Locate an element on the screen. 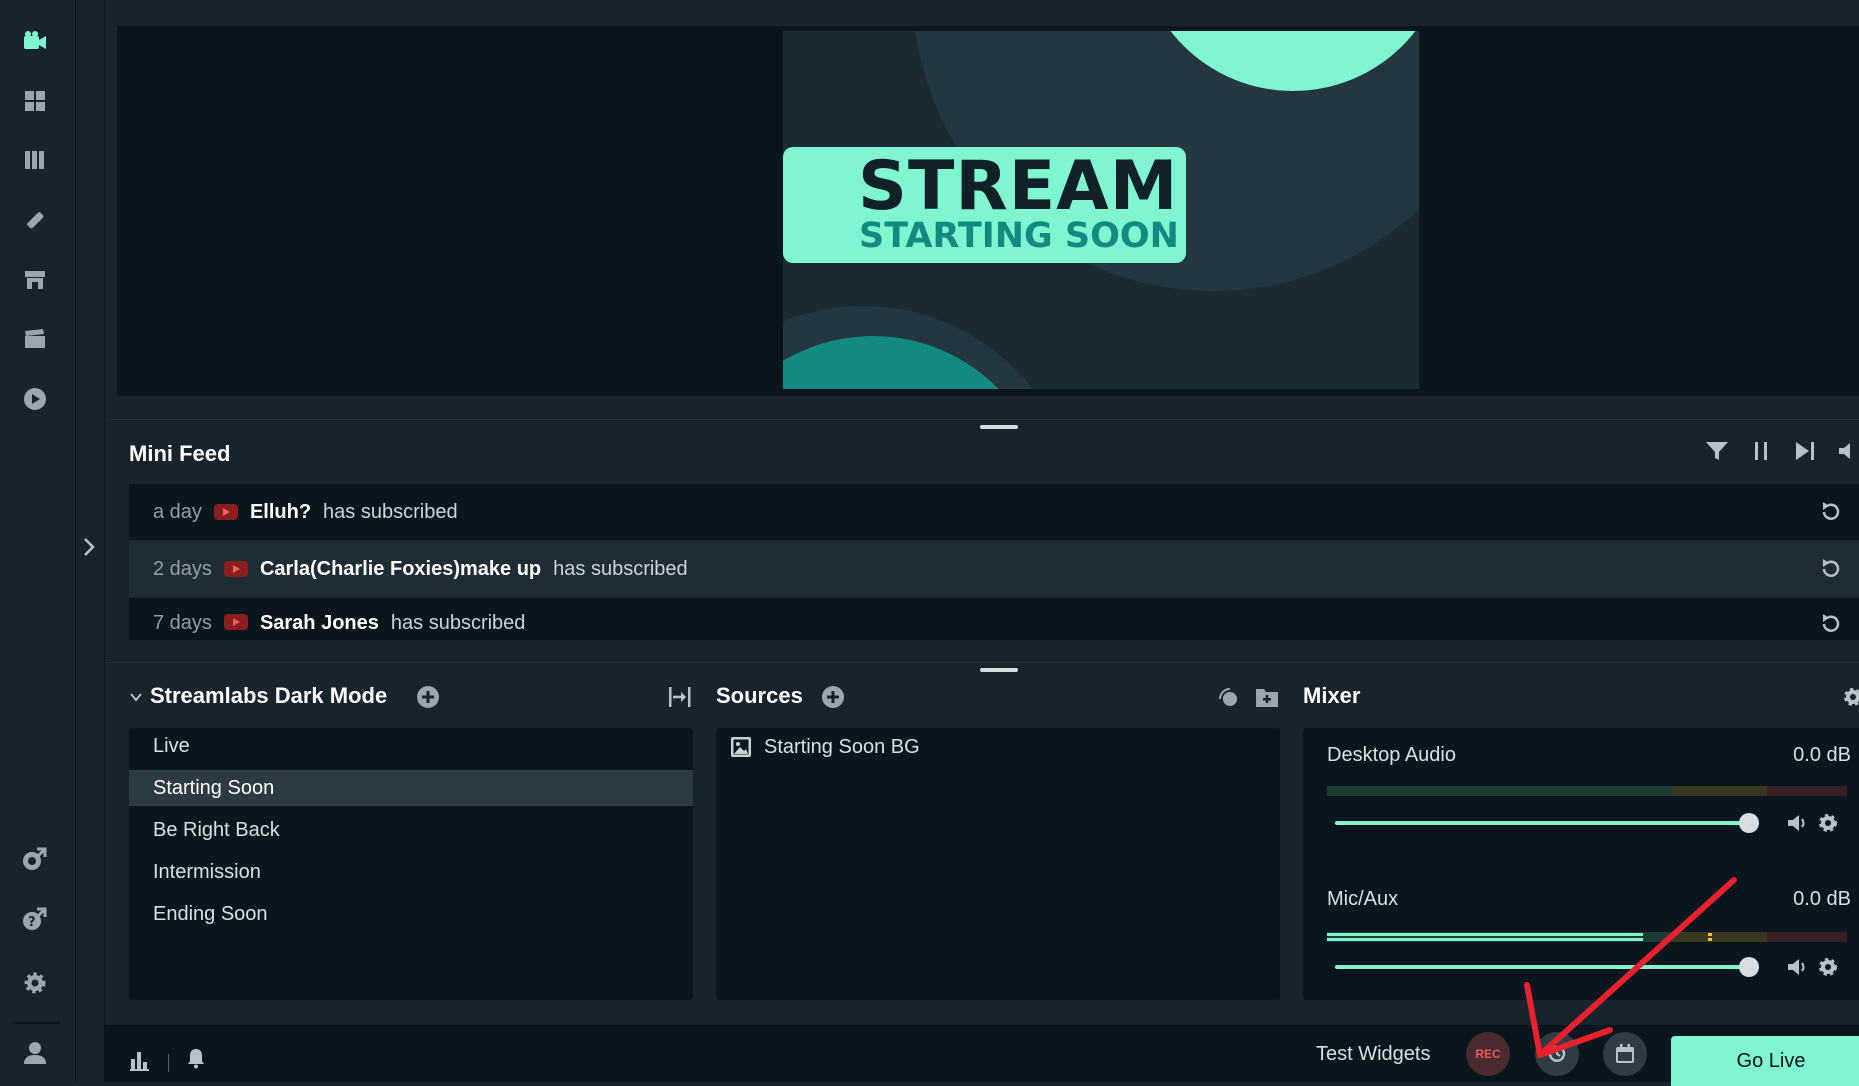 The image size is (1859, 1086). chevron-right-icon is located at coordinates (89, 547).